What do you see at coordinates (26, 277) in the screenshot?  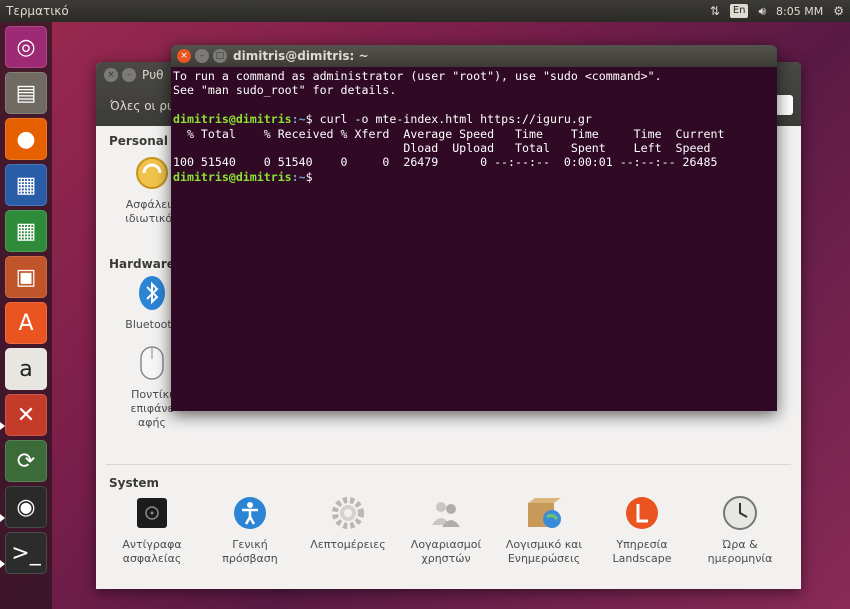 I see `libreoffice-impress-icon: ▣` at bounding box center [26, 277].